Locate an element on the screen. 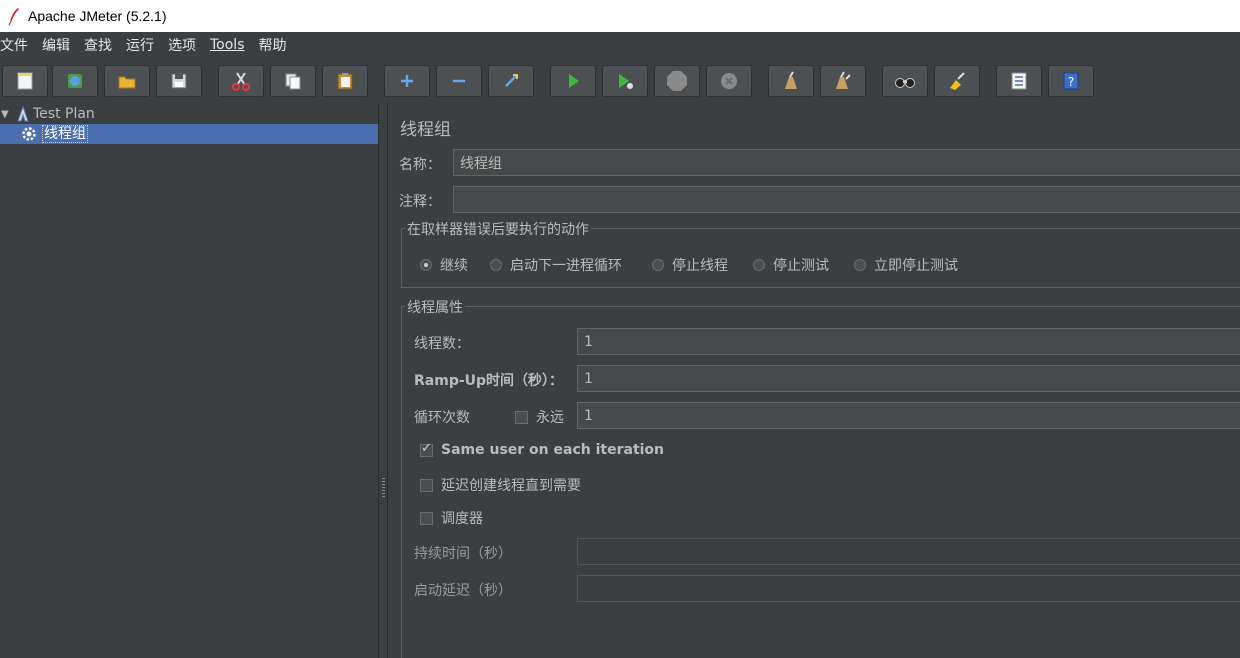 Image resolution: width=1240 pixels, height=658 pixels. search-icon is located at coordinates (905, 83).